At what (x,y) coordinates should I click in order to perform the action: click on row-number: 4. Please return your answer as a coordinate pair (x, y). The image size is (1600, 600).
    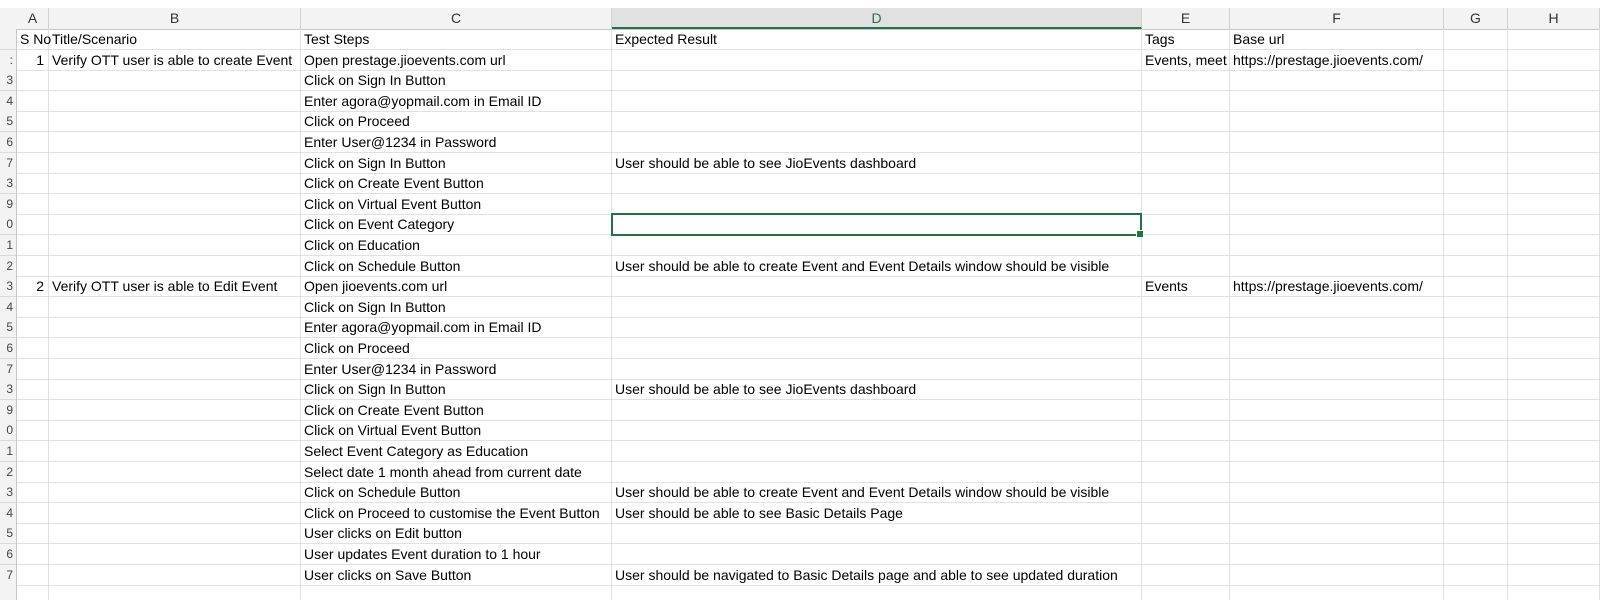
    Looking at the image, I should click on (8, 307).